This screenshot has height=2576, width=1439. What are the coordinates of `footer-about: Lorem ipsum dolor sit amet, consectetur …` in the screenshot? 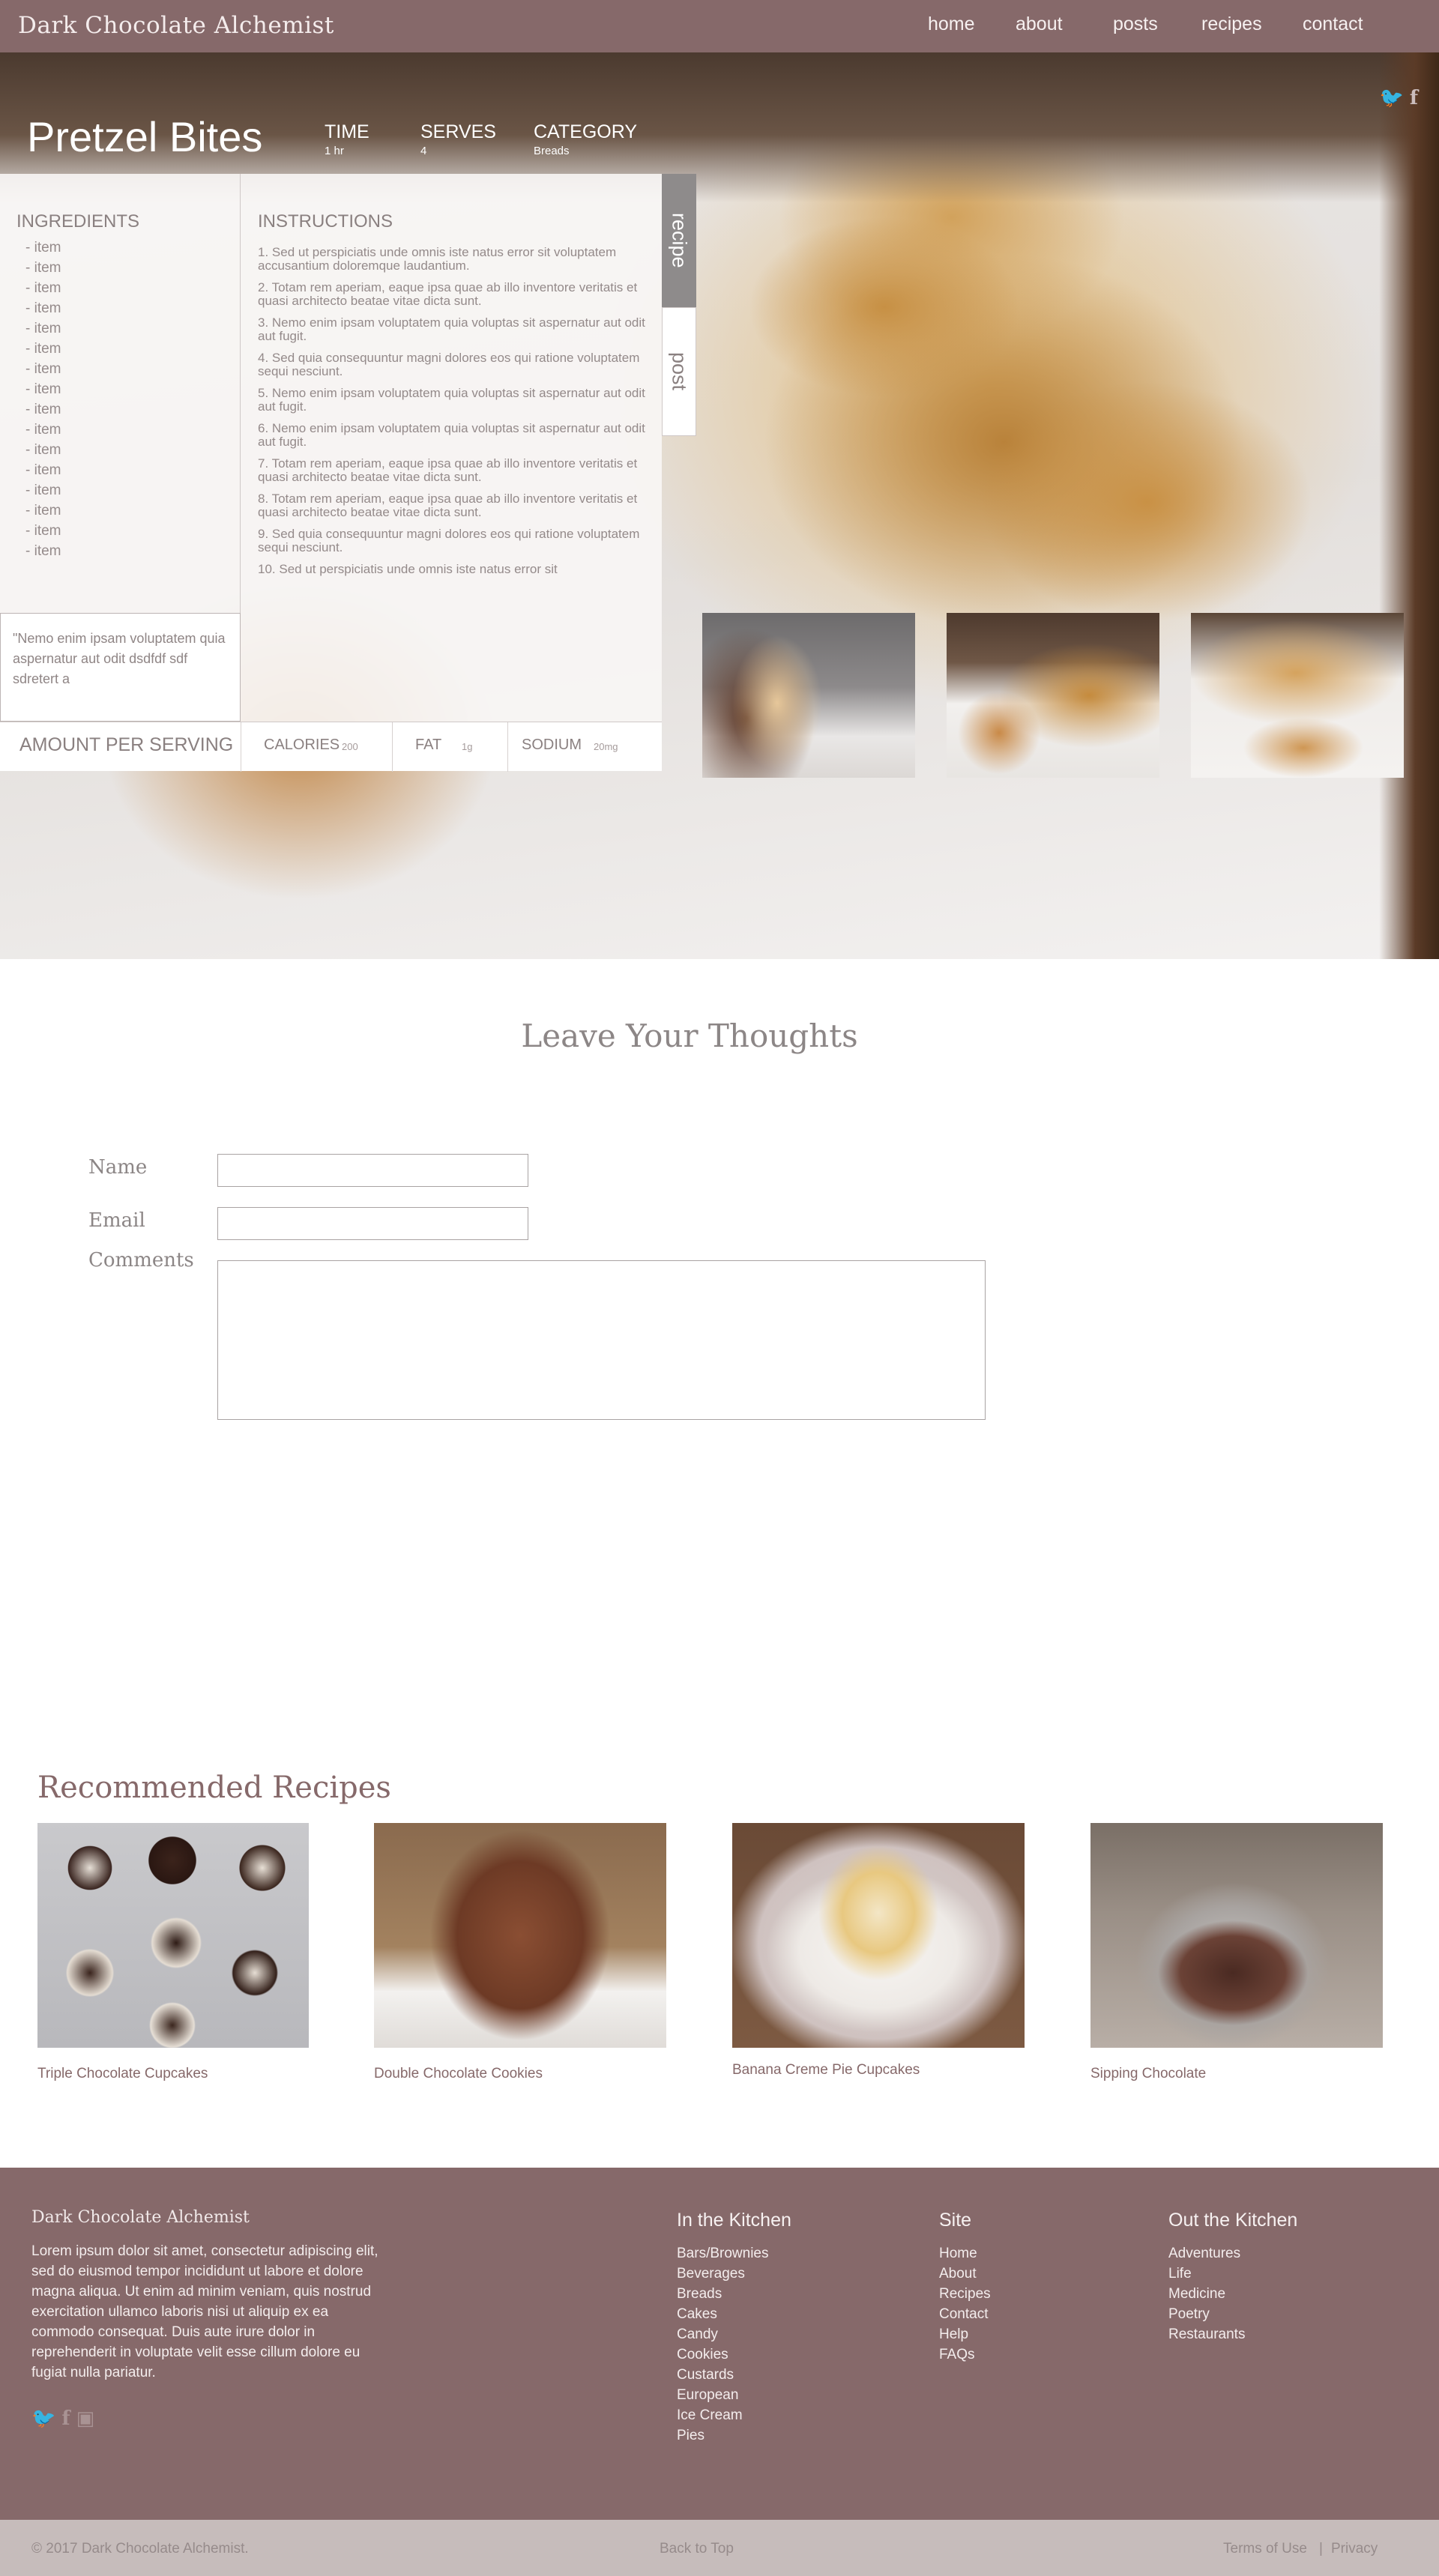 It's located at (204, 2311).